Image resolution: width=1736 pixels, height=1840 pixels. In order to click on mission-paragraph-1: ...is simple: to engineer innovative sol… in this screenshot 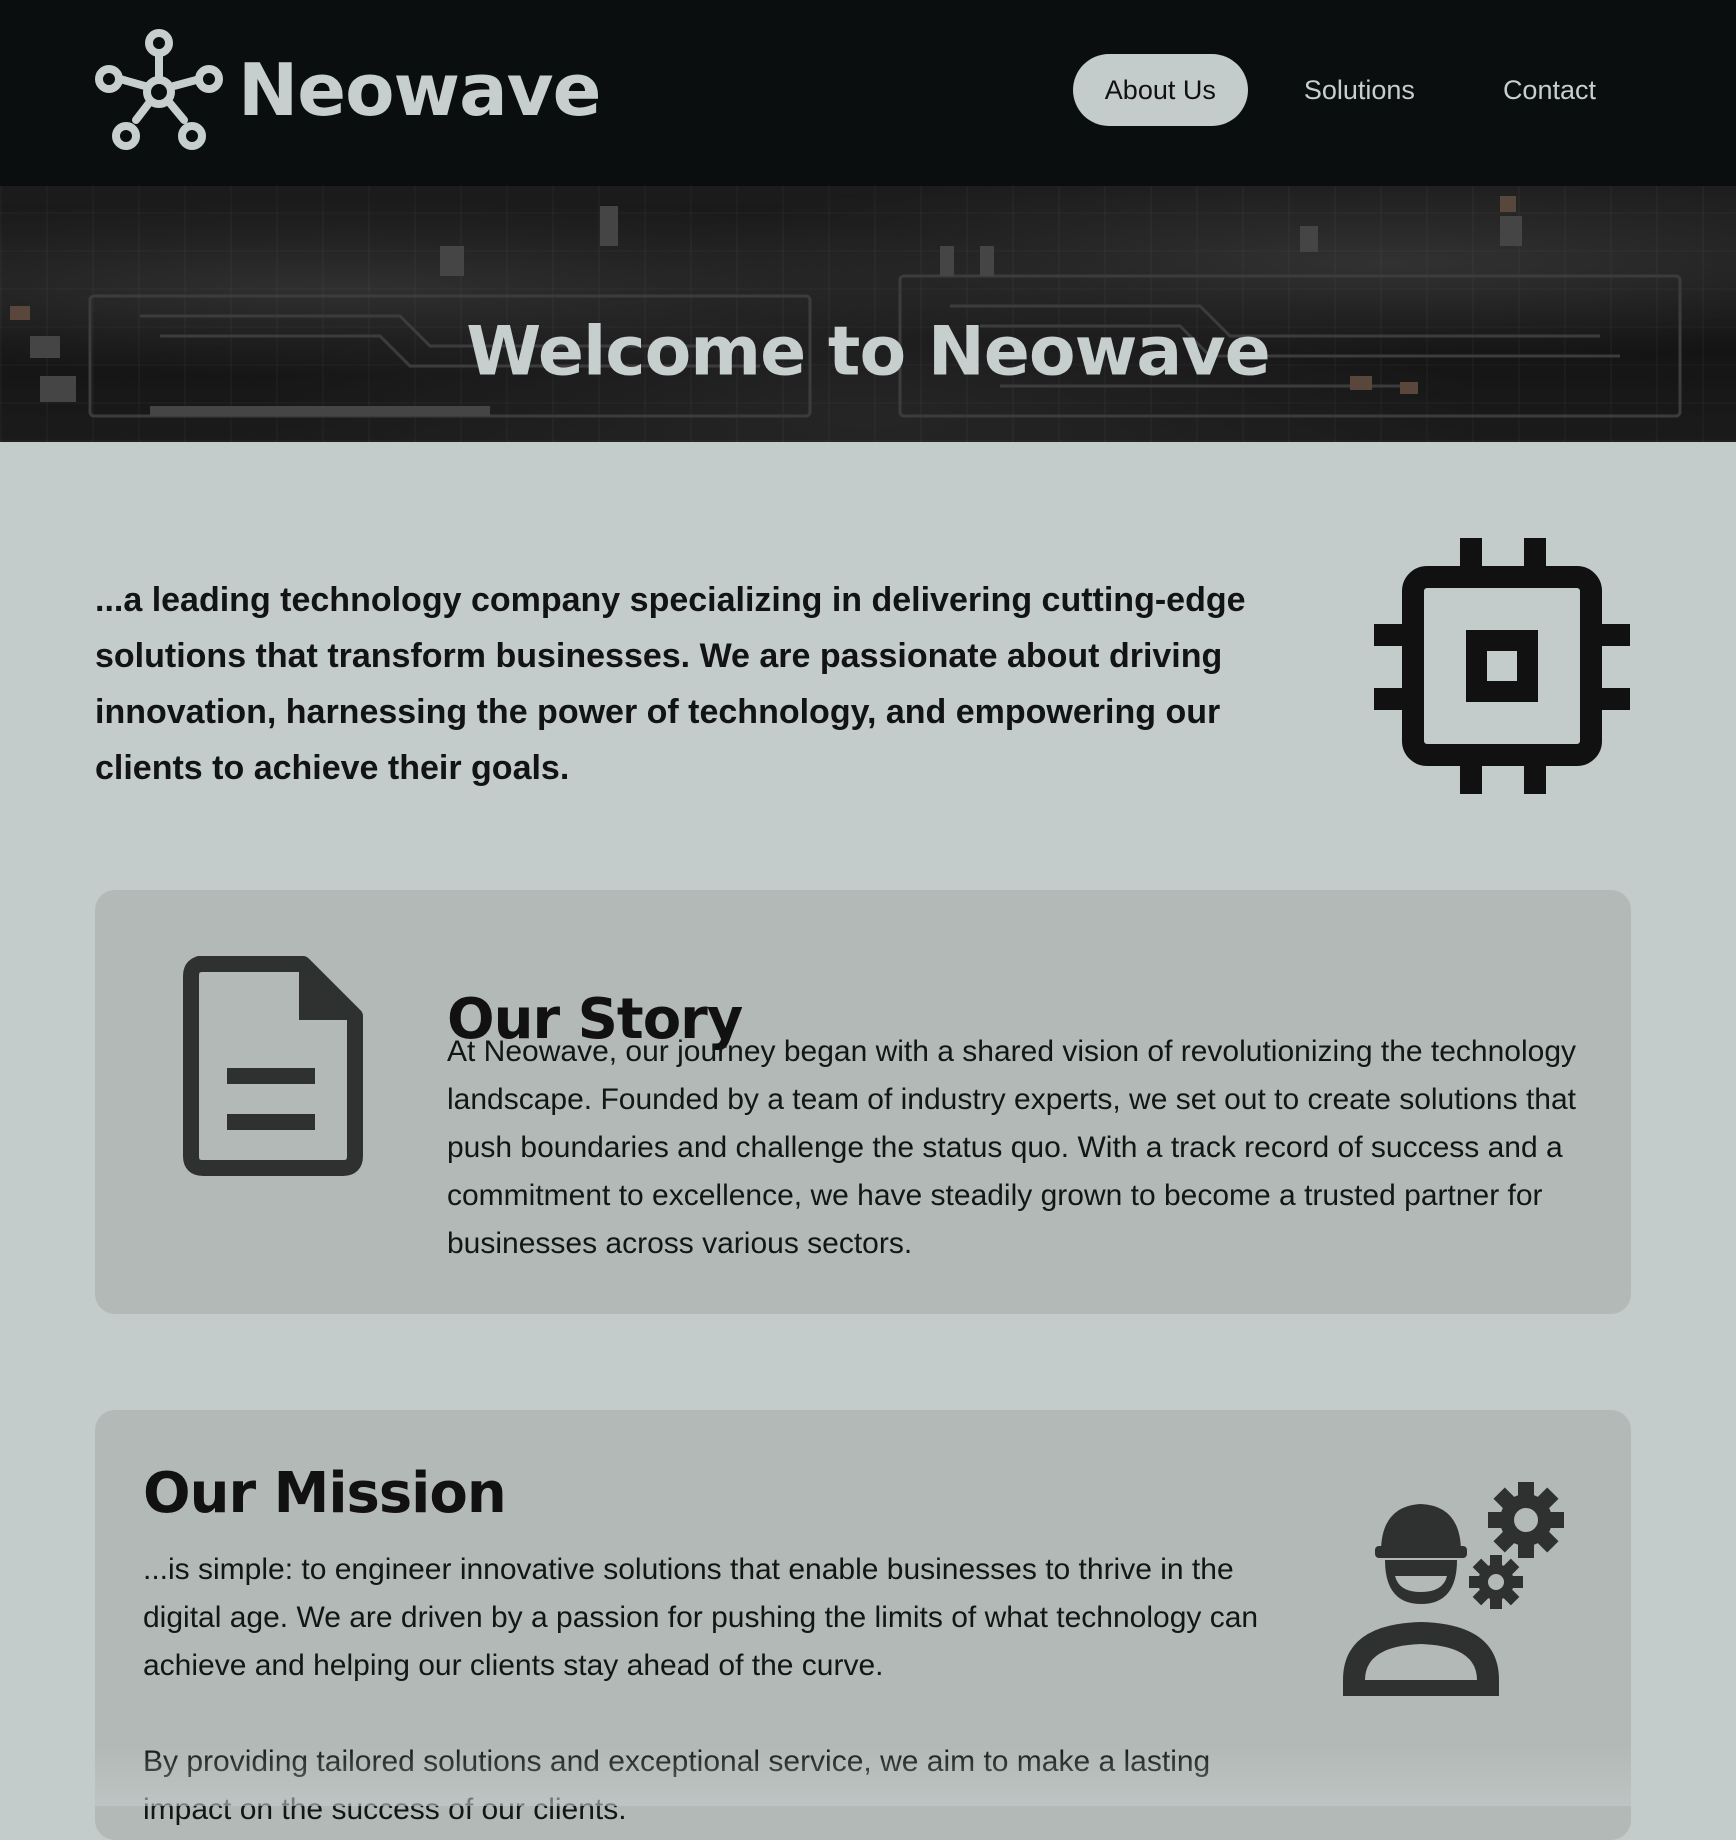, I will do `click(701, 1617)`.